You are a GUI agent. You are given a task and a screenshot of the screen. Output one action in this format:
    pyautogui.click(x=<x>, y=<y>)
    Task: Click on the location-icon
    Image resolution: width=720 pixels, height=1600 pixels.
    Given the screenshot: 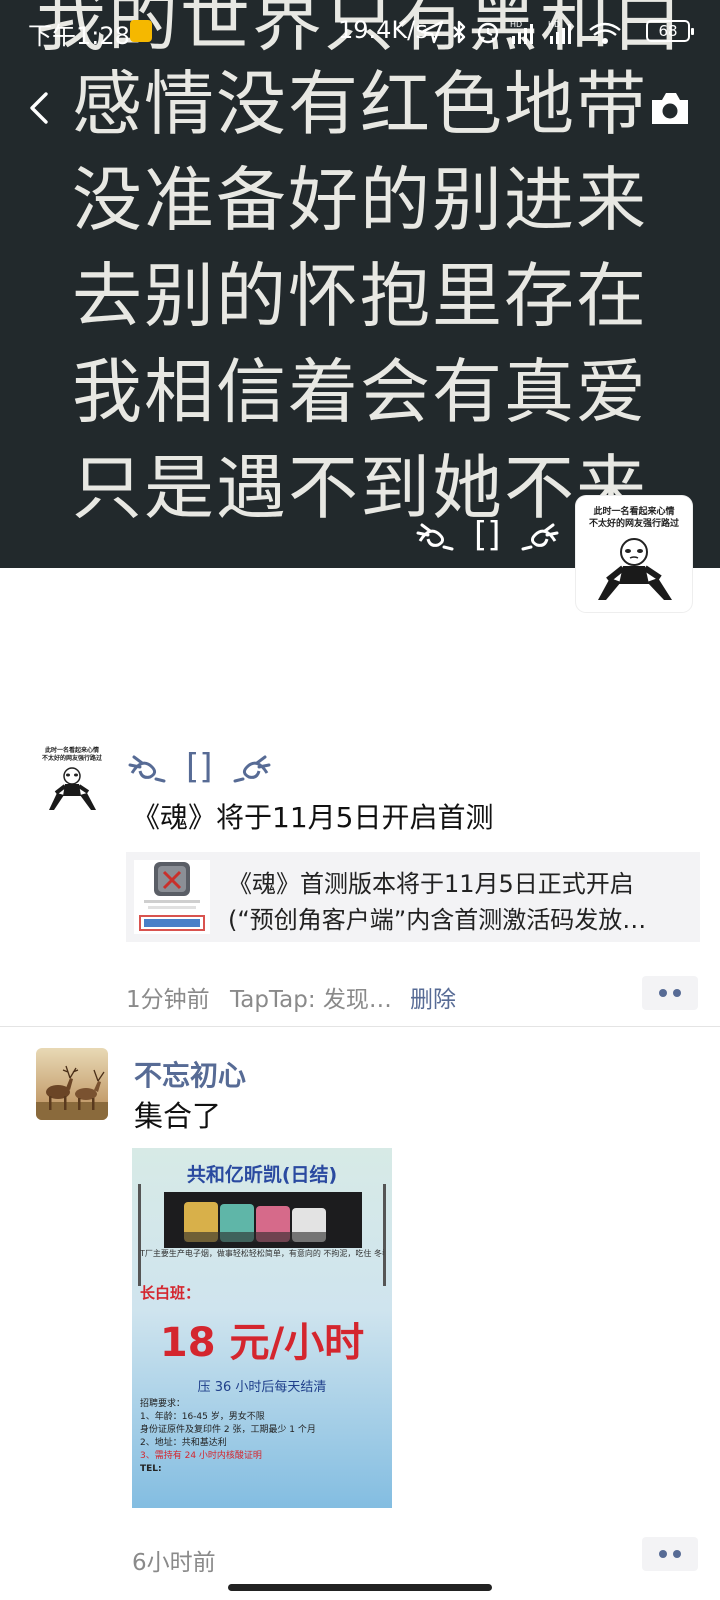 What is the action you would take?
    pyautogui.click(x=432, y=32)
    